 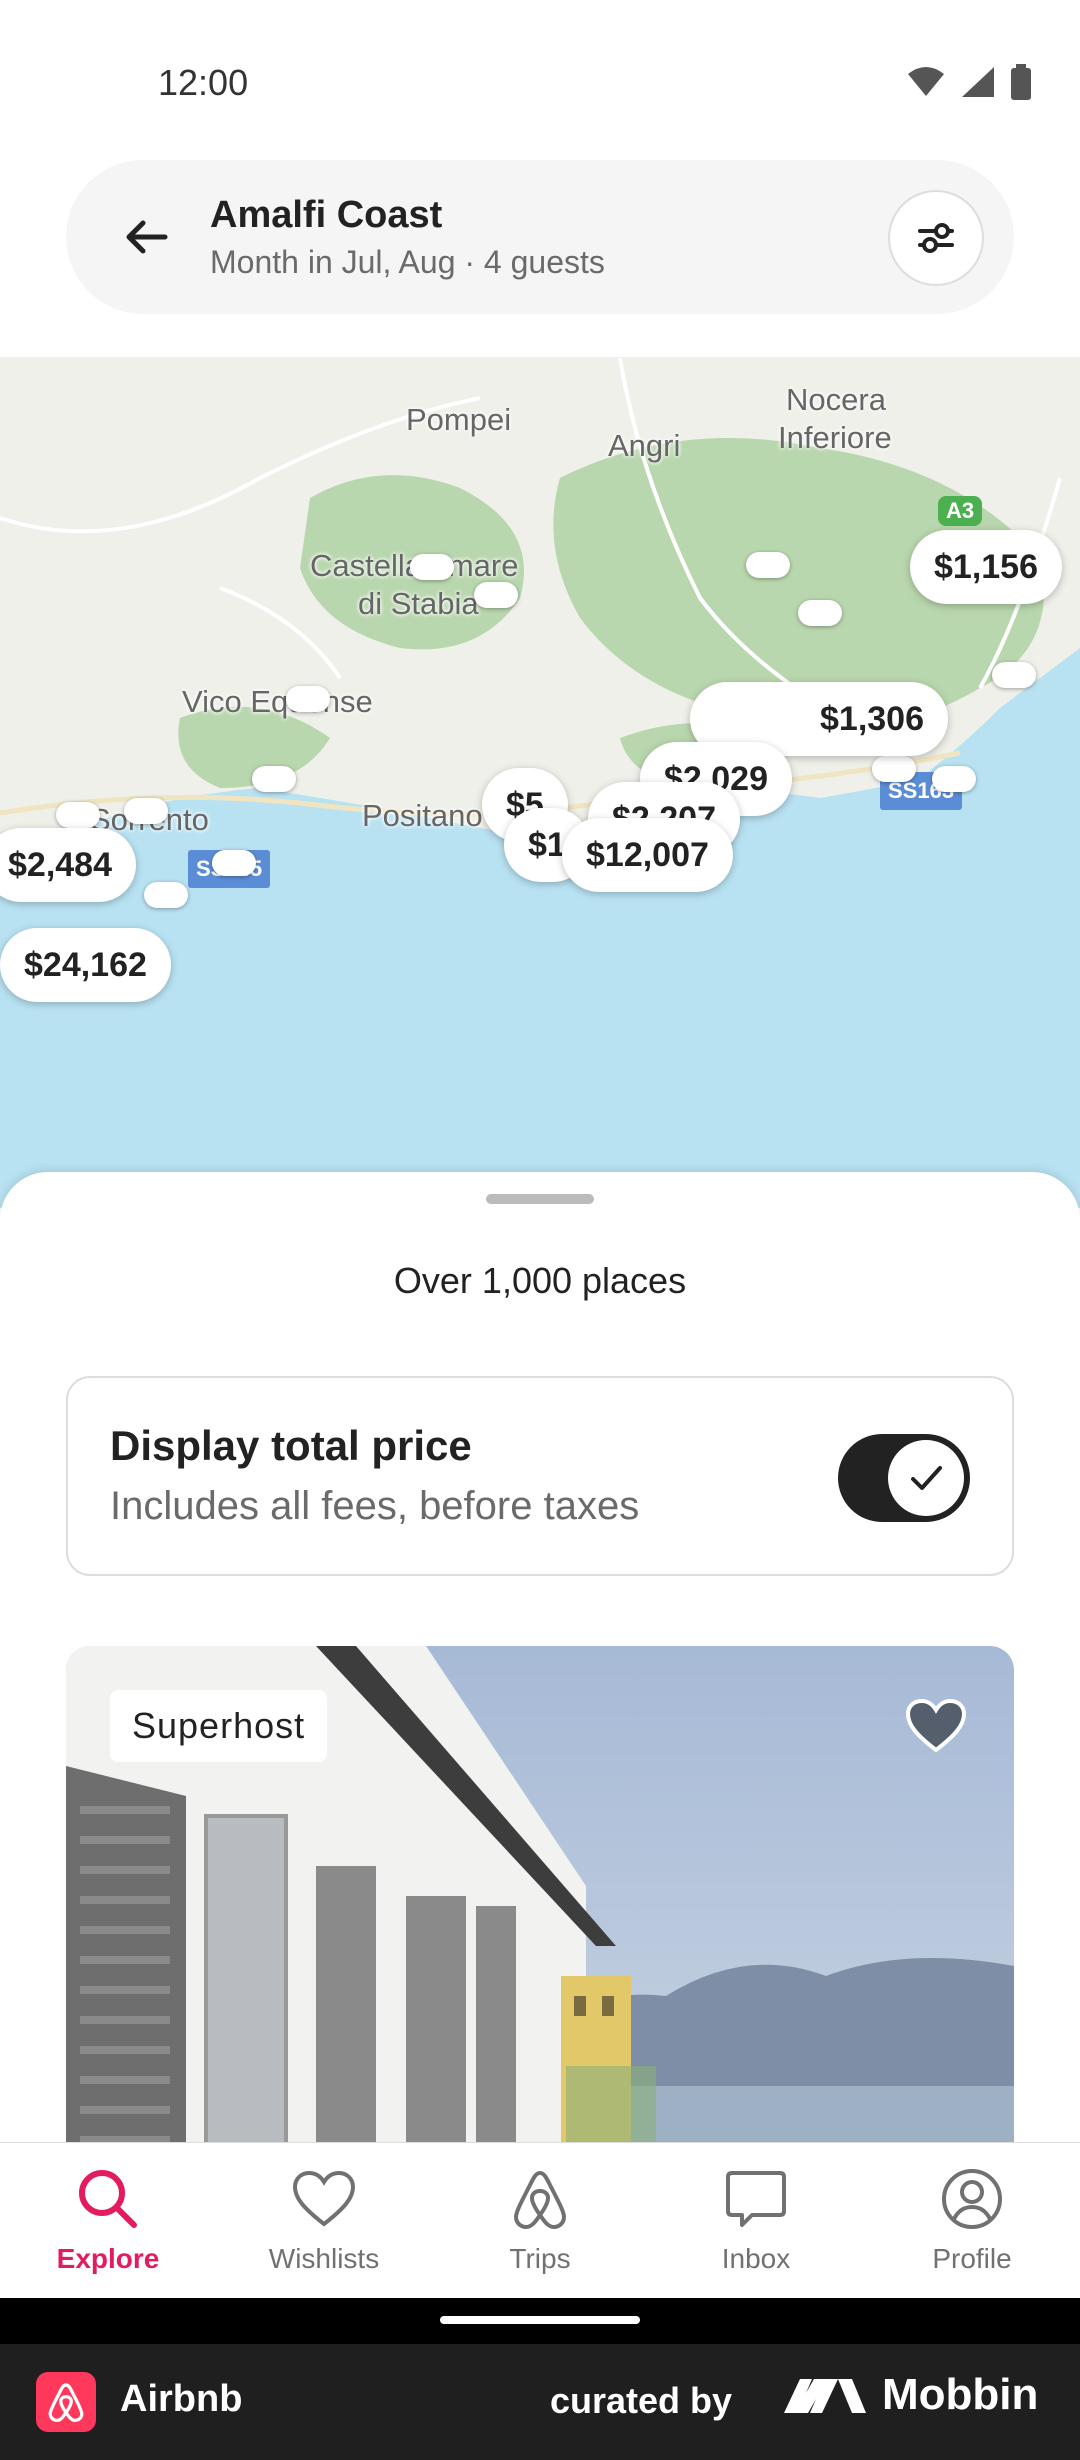 I want to click on wishlist-button, so click(x=936, y=1726).